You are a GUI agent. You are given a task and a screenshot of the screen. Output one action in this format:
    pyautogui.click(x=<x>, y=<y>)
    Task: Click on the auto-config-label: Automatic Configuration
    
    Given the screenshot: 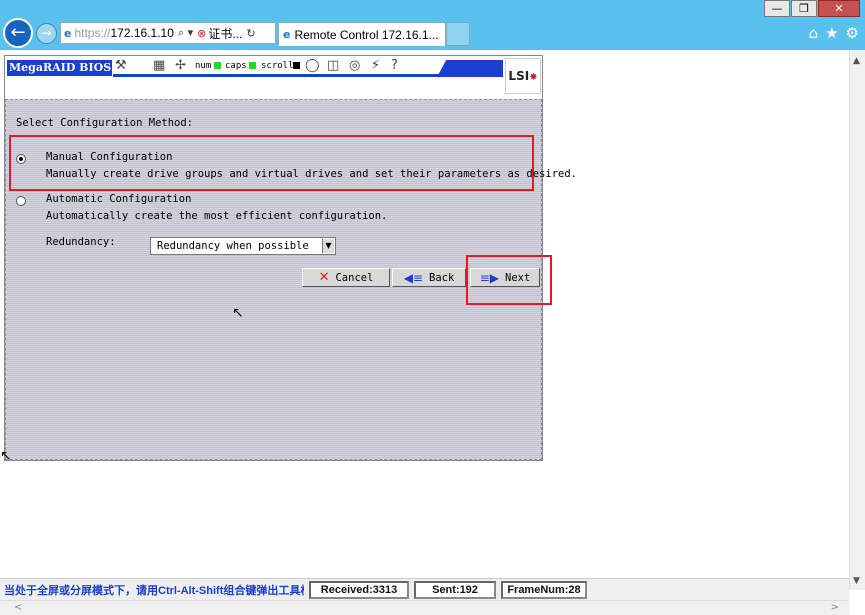 What is the action you would take?
    pyautogui.click(x=118, y=199)
    